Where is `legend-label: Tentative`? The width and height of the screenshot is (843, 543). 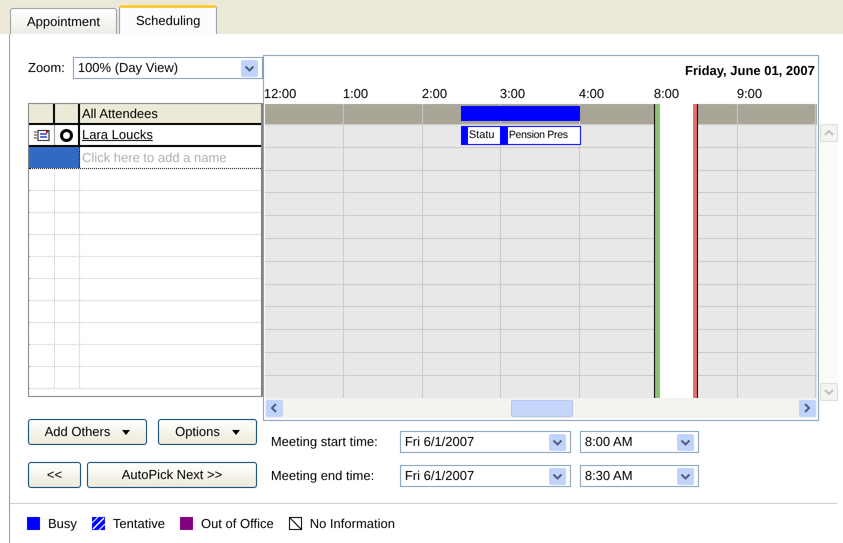 legend-label: Tentative is located at coordinates (138, 523).